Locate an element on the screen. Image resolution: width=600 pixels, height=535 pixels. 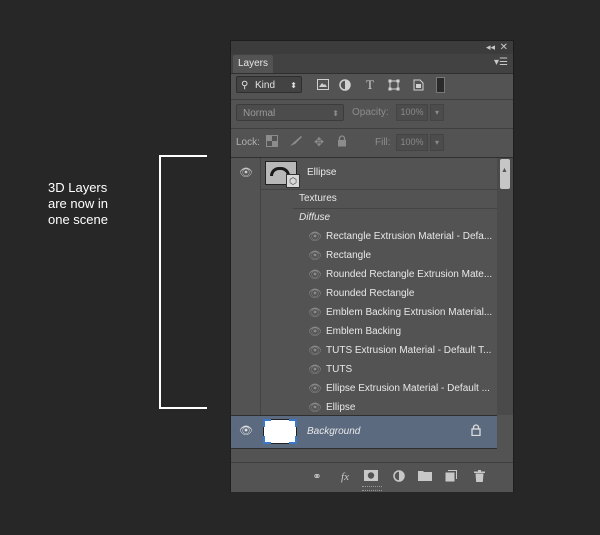
material-row: 👁 TUTS is located at coordinates (364, 369).